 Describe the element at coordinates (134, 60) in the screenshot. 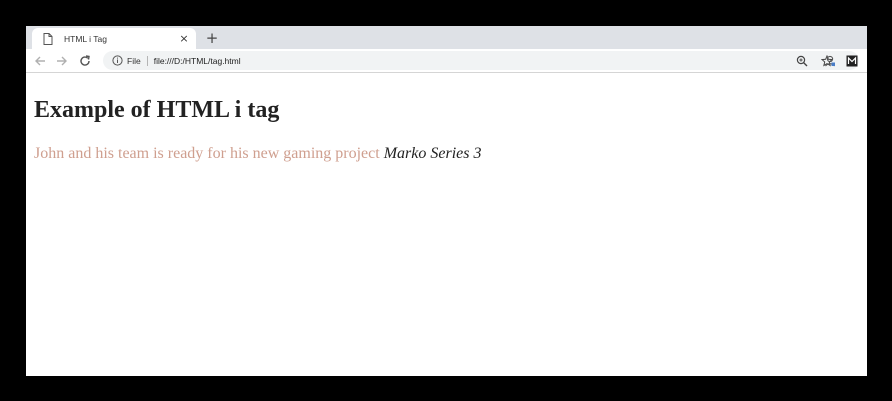

I see `scheme-label: File` at that location.